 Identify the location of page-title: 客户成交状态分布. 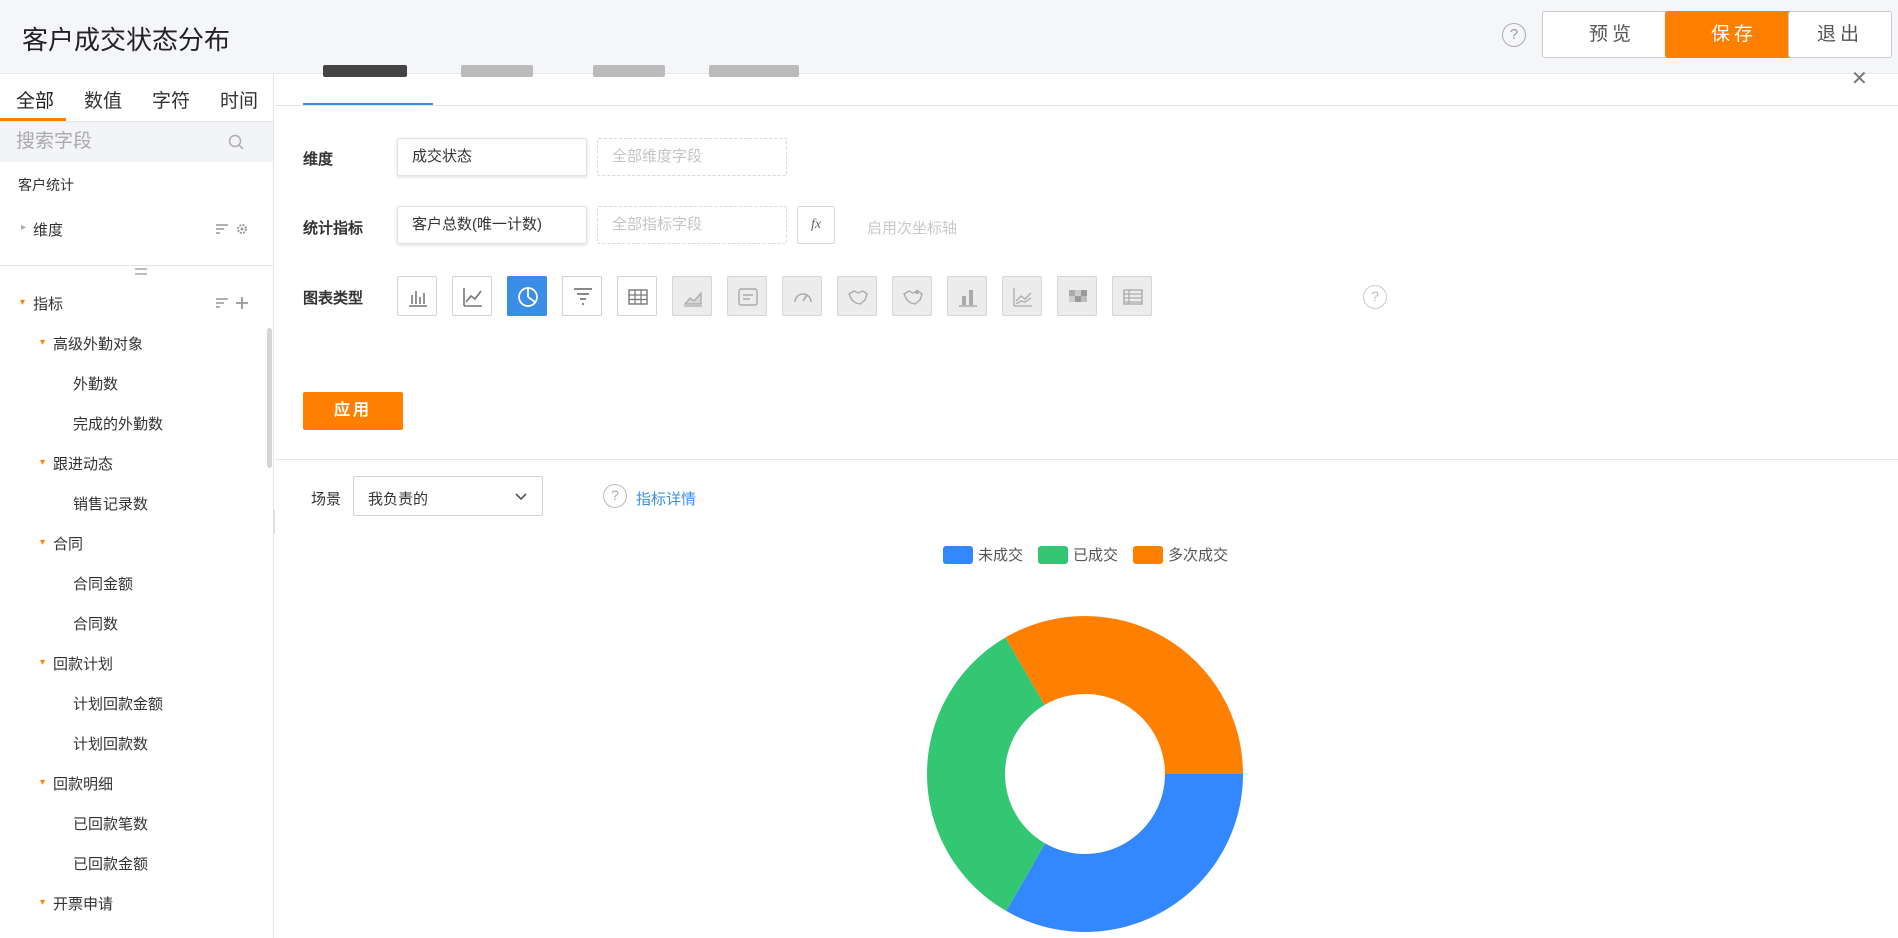
(126, 40).